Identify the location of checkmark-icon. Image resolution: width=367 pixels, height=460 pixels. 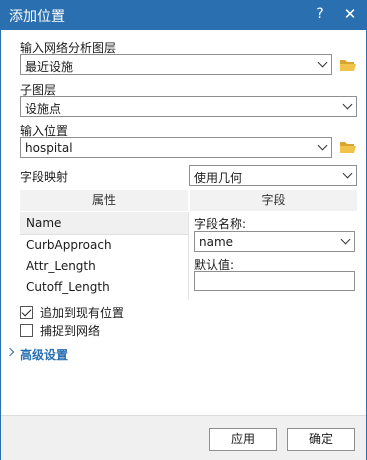
(26, 311).